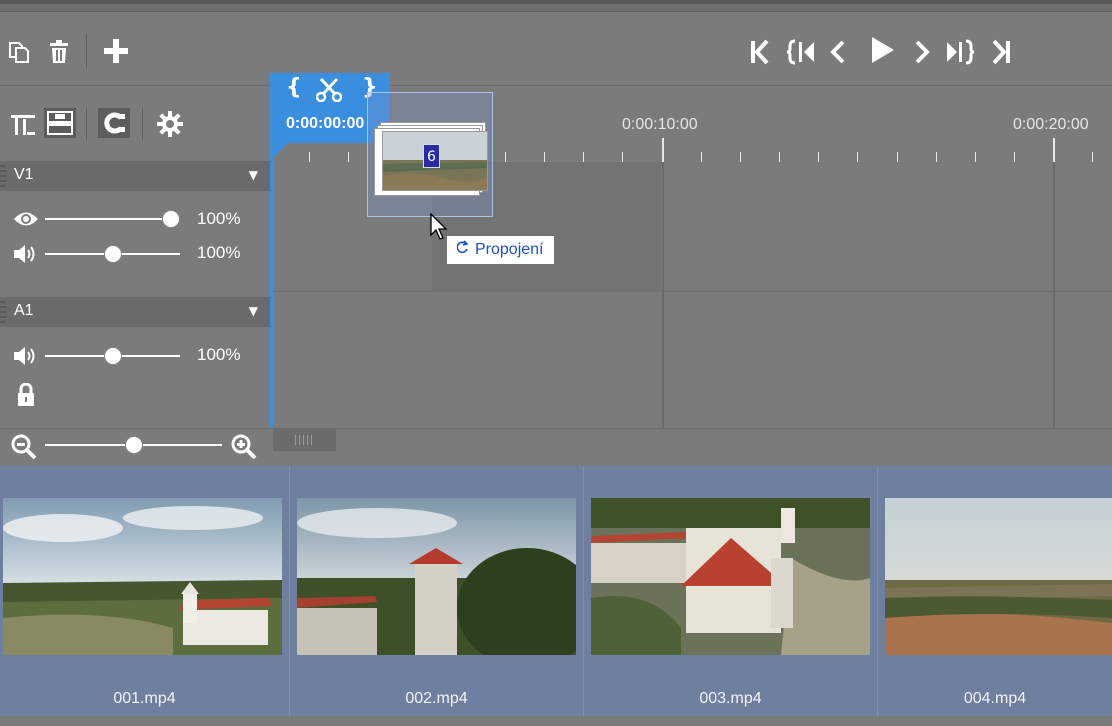 This screenshot has height=726, width=1112. Describe the element at coordinates (24, 174) in the screenshot. I see `v1-track-name: V1` at that location.